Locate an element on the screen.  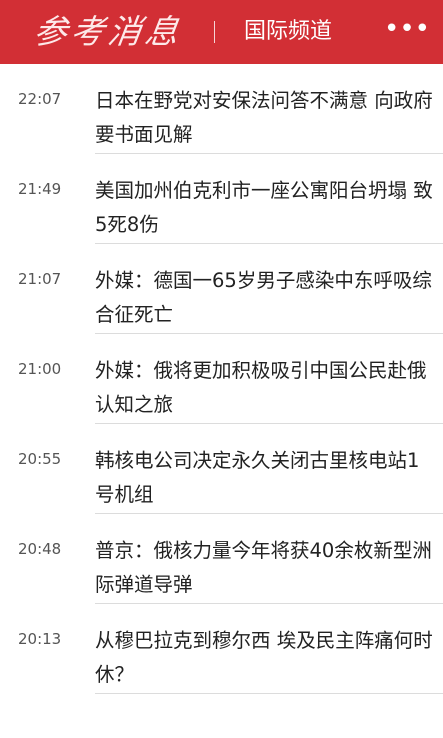
news-time: 21:07 is located at coordinates (40, 279).